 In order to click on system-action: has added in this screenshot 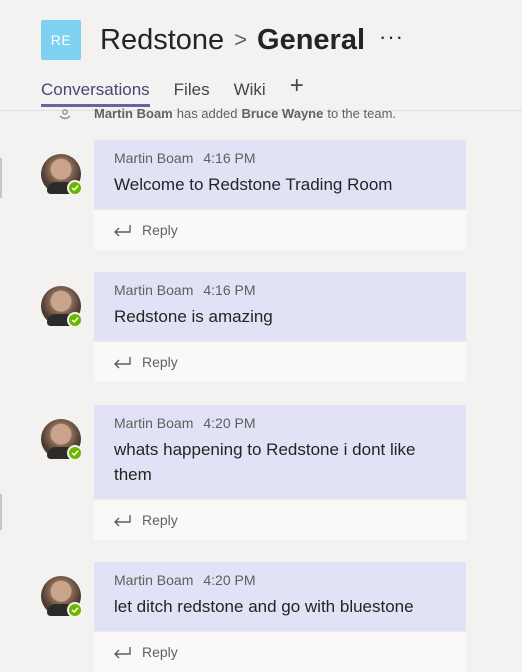, I will do `click(207, 113)`.